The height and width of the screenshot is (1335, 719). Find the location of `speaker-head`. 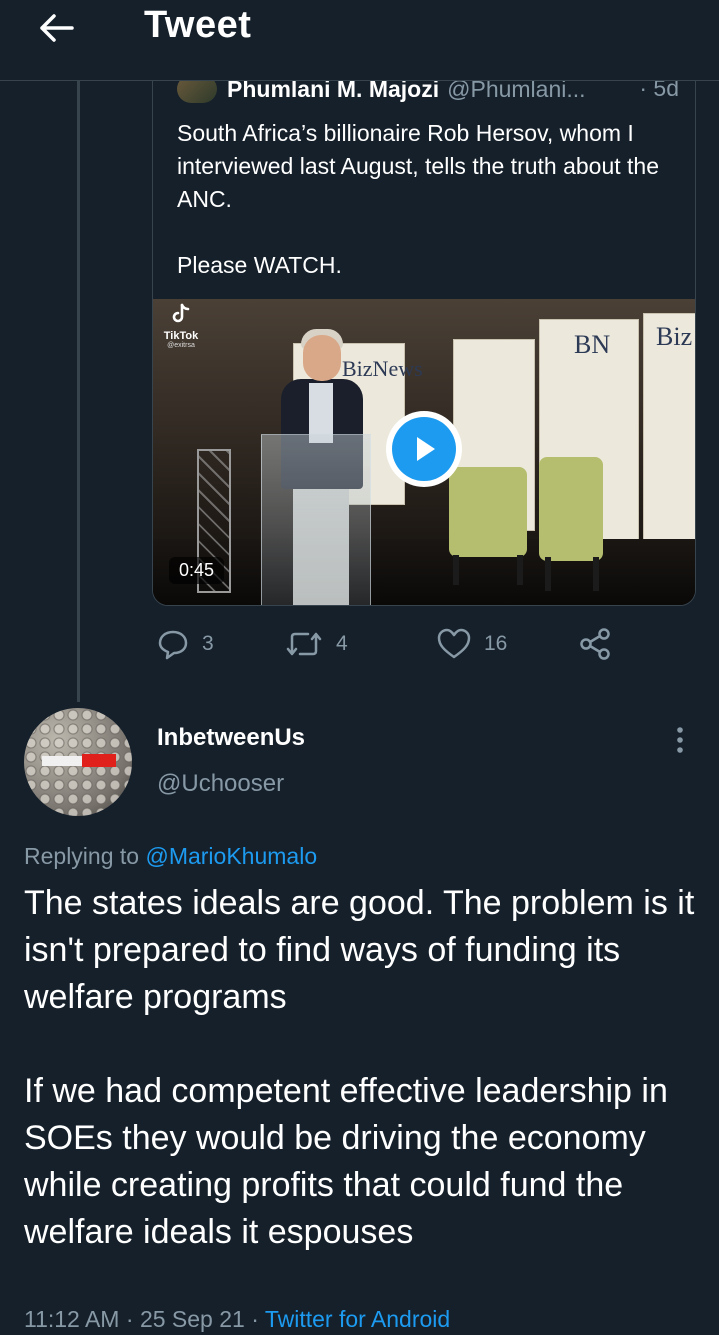

speaker-head is located at coordinates (322, 358).